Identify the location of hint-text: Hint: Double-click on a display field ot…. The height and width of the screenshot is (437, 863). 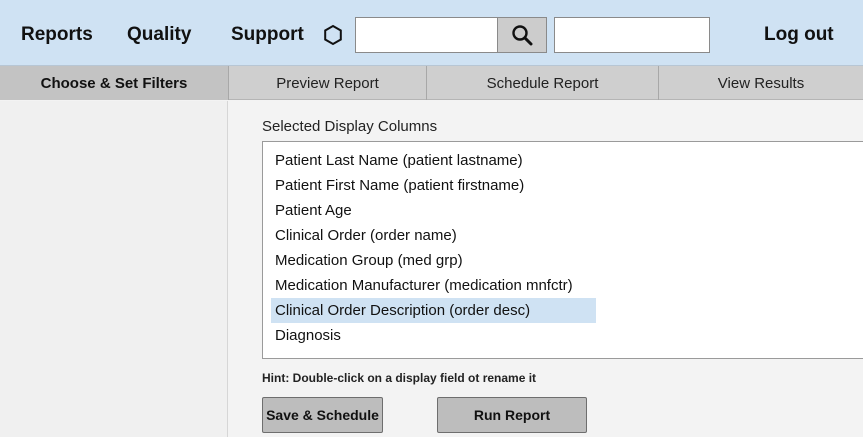
(399, 378).